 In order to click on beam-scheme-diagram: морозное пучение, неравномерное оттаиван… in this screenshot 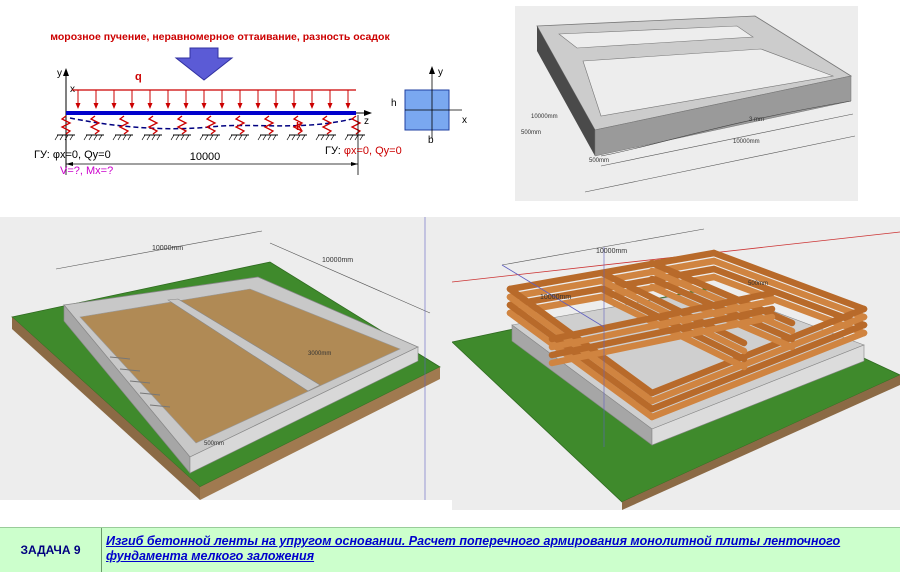, I will do `click(250, 104)`.